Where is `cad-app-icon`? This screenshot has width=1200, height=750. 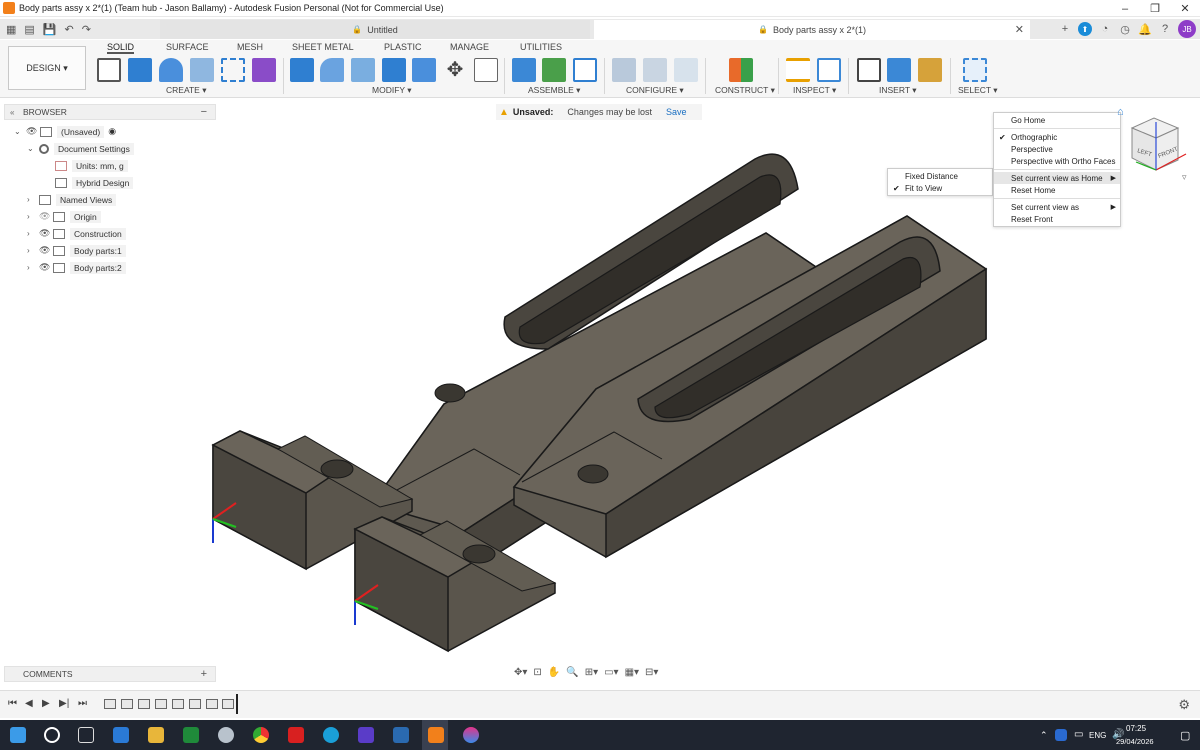 cad-app-icon is located at coordinates (226, 735).